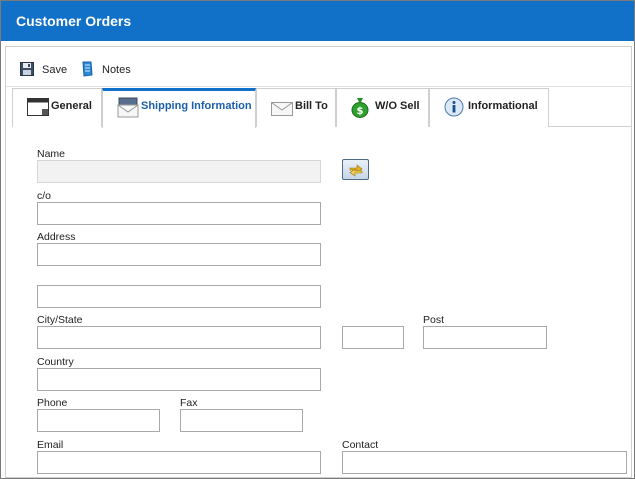 The width and height of the screenshot is (635, 479). I want to click on tab-informational-label: Informational, so click(503, 106).